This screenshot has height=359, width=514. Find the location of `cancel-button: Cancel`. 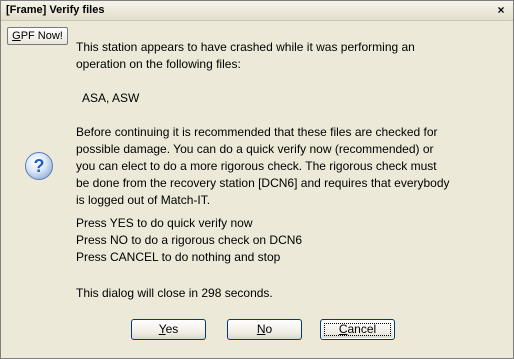

cancel-button: Cancel is located at coordinates (357, 329).